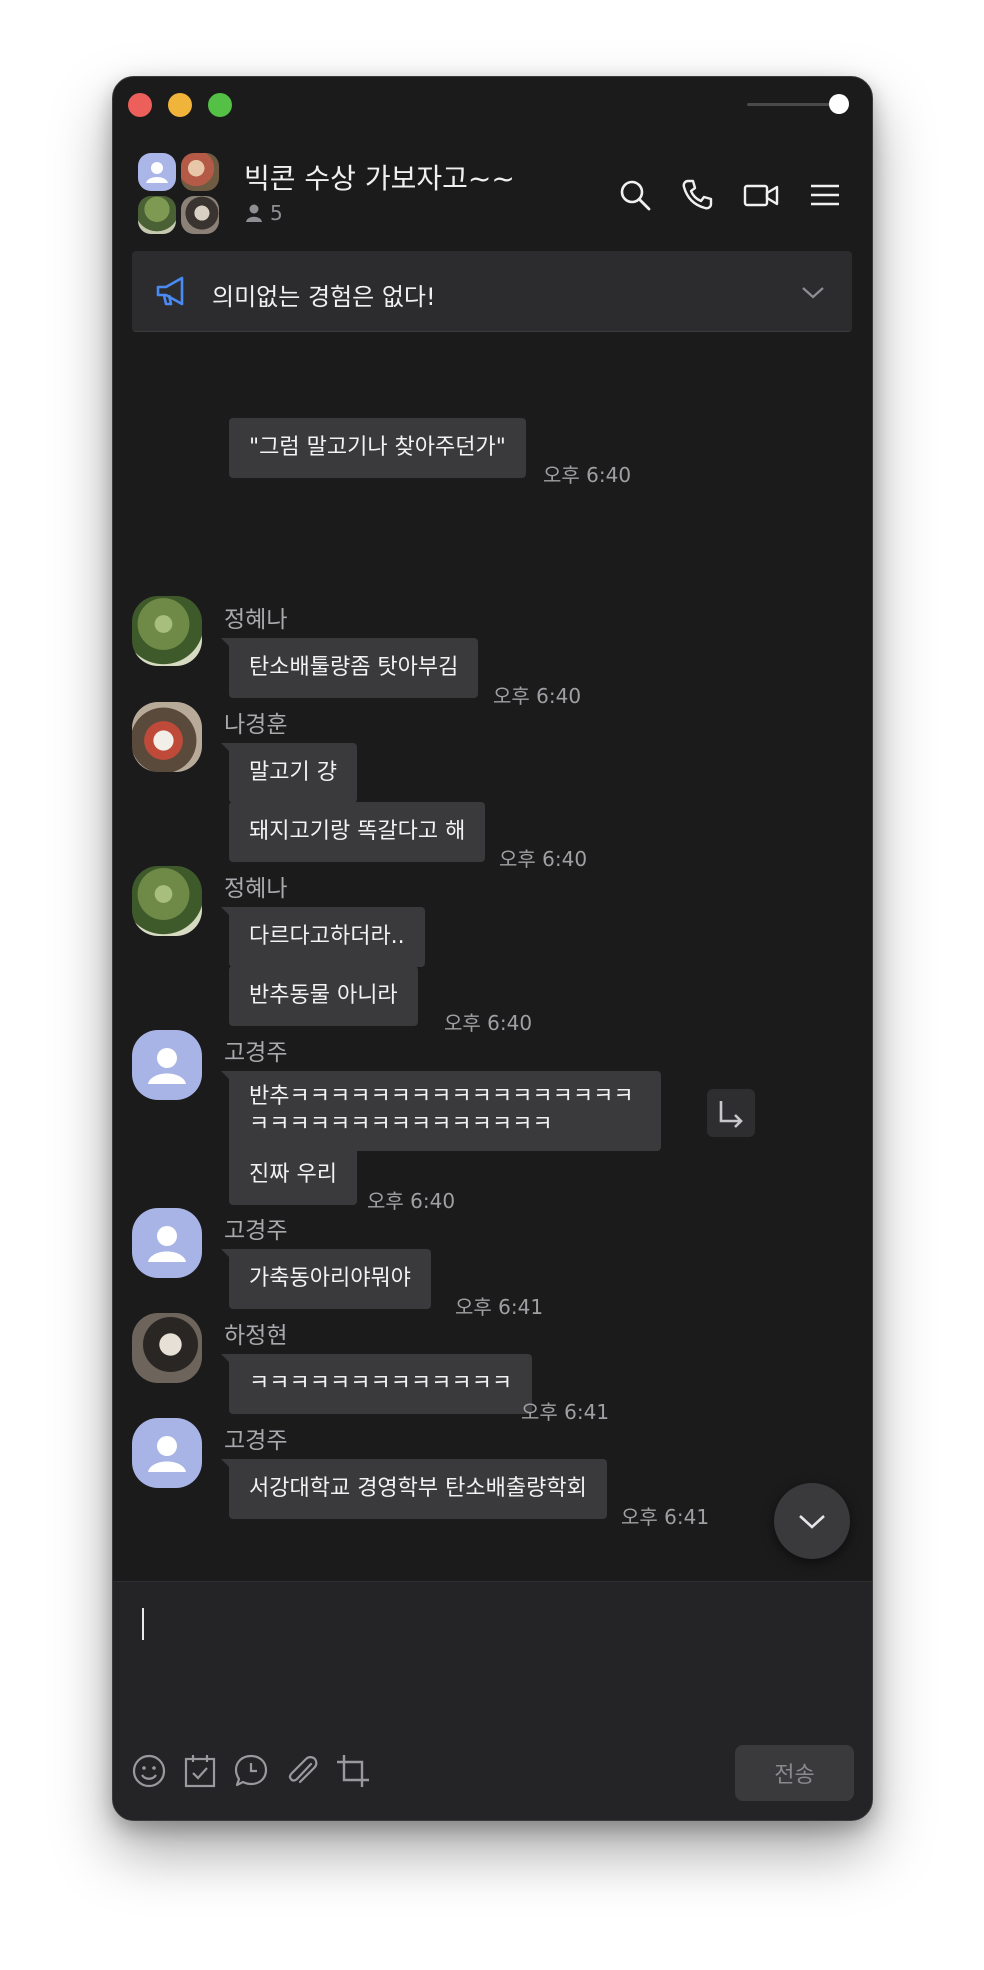 The image size is (984, 1970). Describe the element at coordinates (697, 195) in the screenshot. I see `phone-icon` at that location.